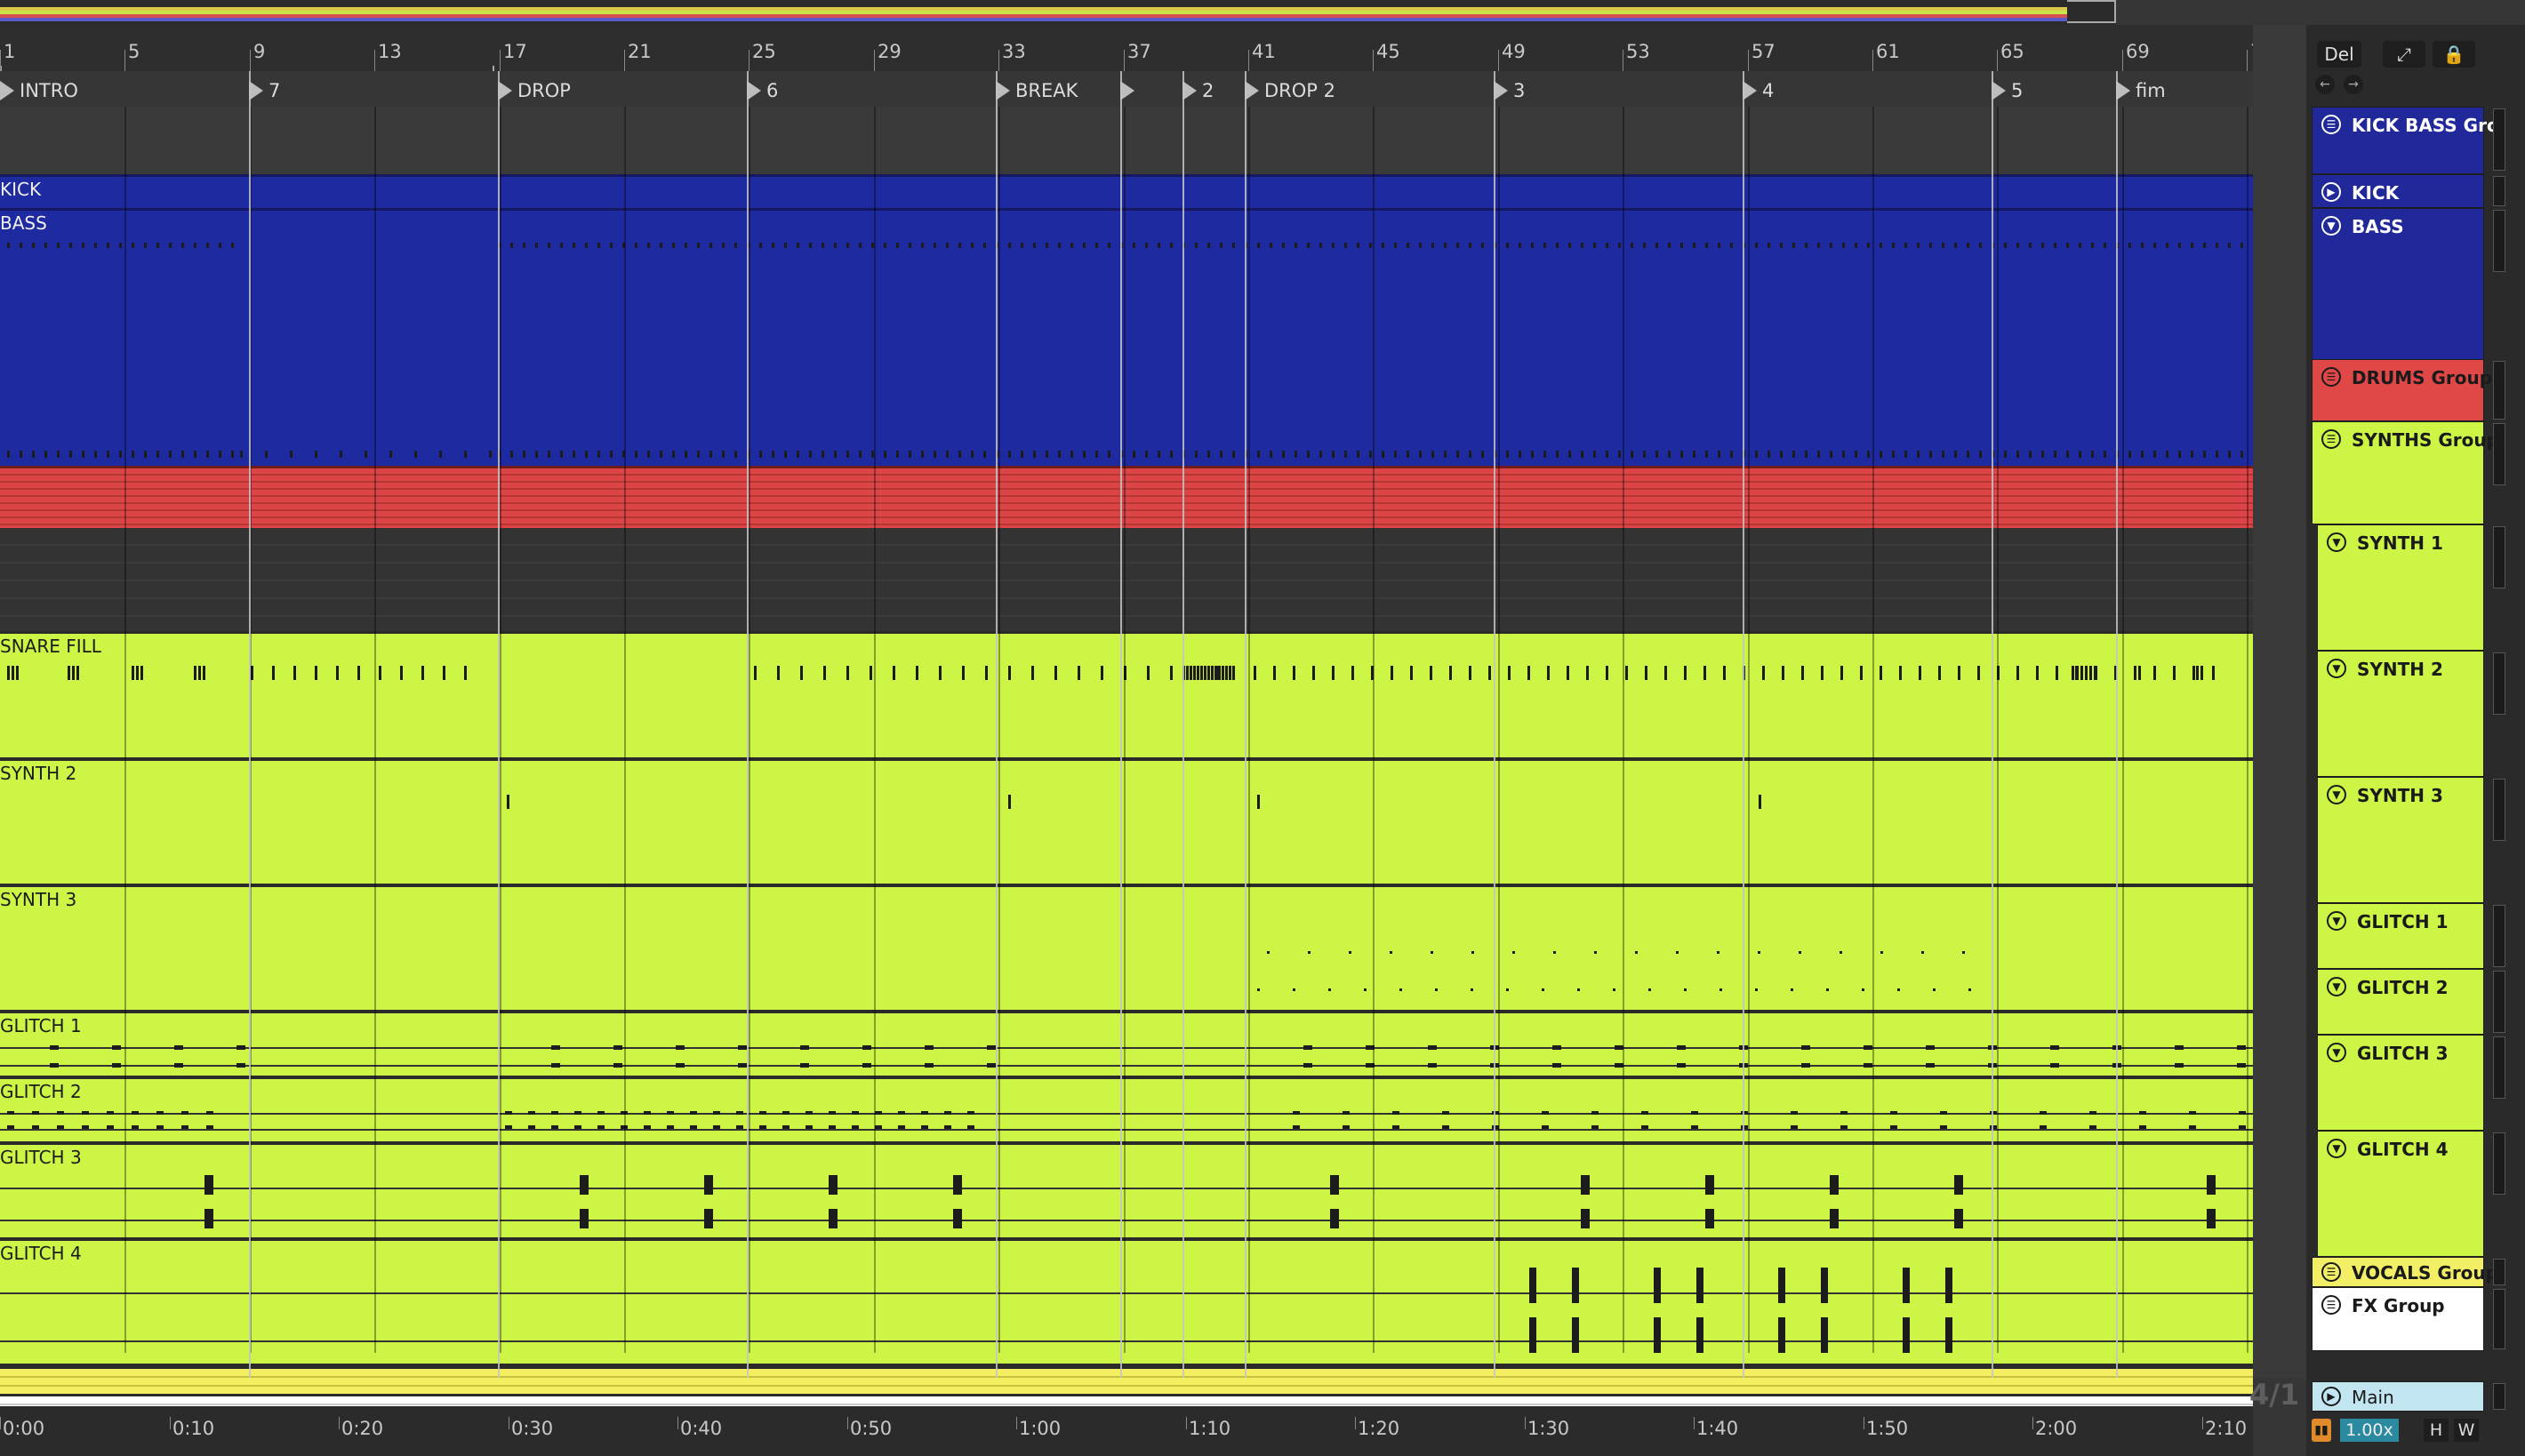 This screenshot has width=2525, height=1456. What do you see at coordinates (265, 90) in the screenshot?
I see `locator: 7` at bounding box center [265, 90].